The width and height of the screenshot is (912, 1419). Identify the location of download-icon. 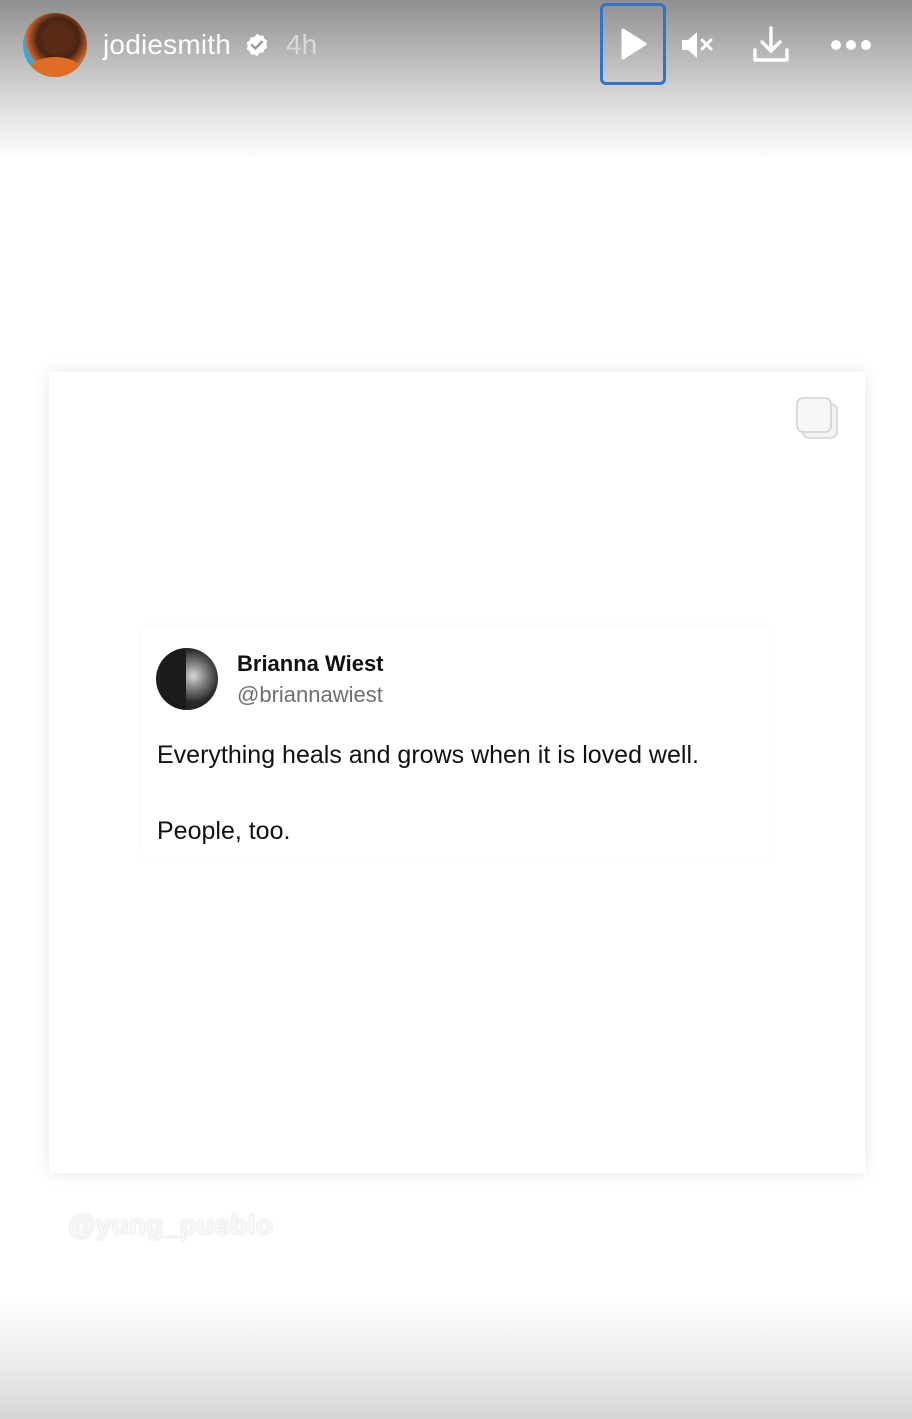
(771, 44).